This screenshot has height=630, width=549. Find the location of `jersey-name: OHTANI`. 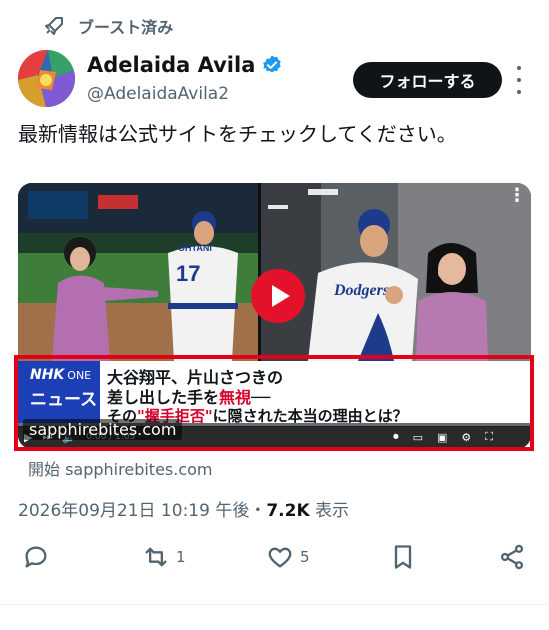

jersey-name: OHTANI is located at coordinates (195, 248).